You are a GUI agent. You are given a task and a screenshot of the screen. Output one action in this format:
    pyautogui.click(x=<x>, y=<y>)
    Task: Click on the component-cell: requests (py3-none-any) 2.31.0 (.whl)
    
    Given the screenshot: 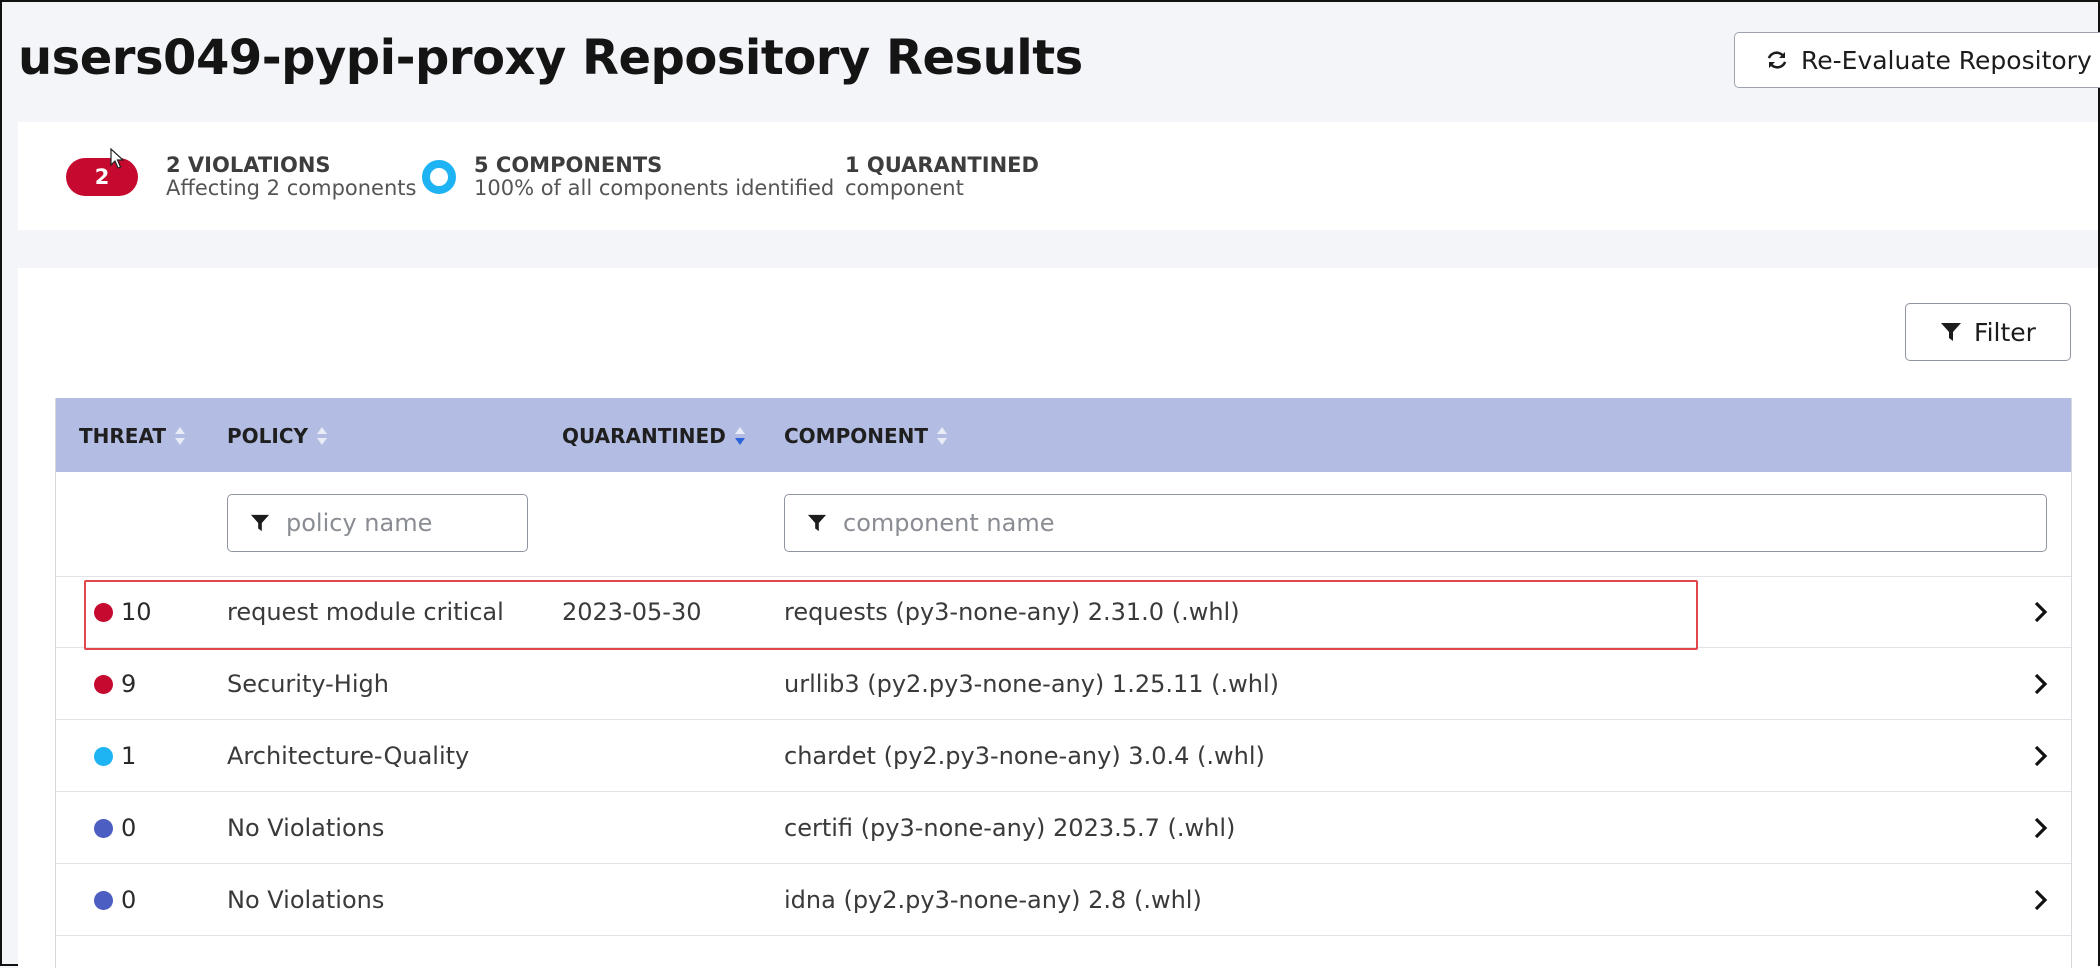 What is the action you would take?
    pyautogui.click(x=1012, y=612)
    